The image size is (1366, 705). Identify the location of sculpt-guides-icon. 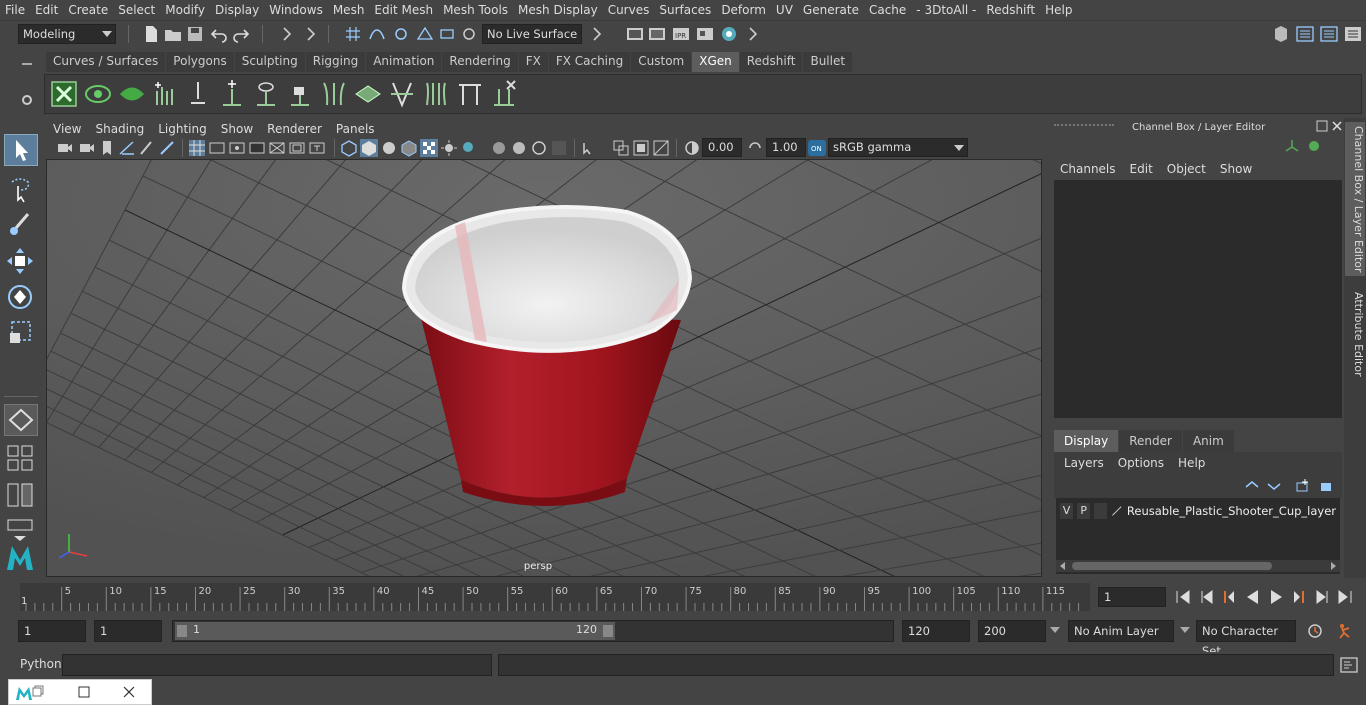
(436, 94).